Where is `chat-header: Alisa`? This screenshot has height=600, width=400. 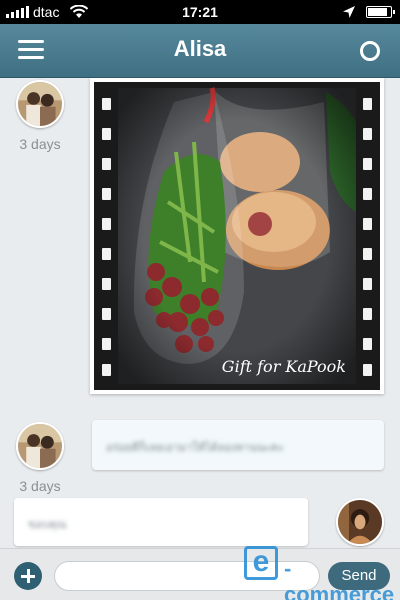
chat-header: Alisa is located at coordinates (200, 51).